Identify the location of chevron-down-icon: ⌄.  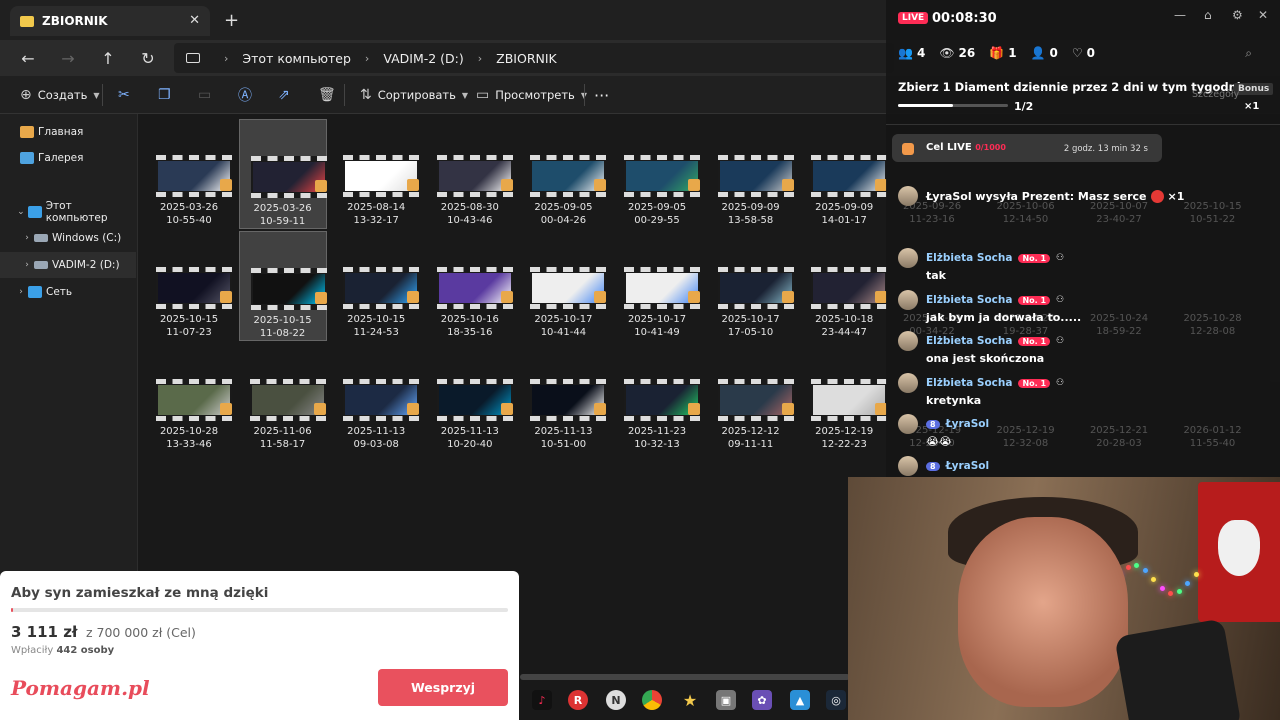
(21, 212).